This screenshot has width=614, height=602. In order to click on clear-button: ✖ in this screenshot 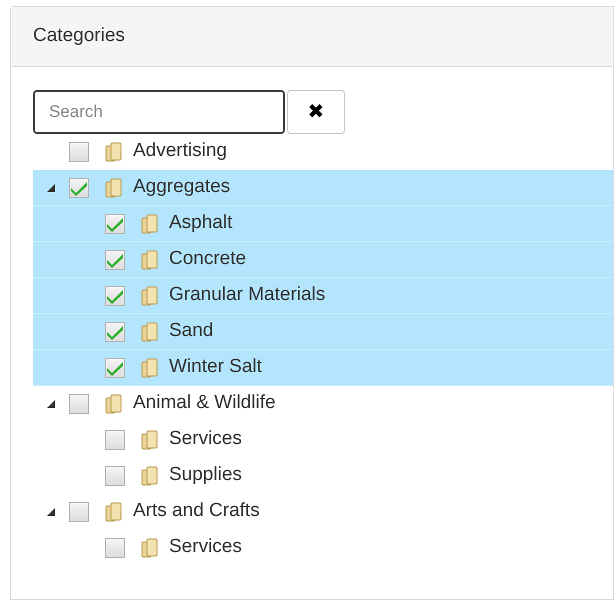, I will do `click(316, 112)`.